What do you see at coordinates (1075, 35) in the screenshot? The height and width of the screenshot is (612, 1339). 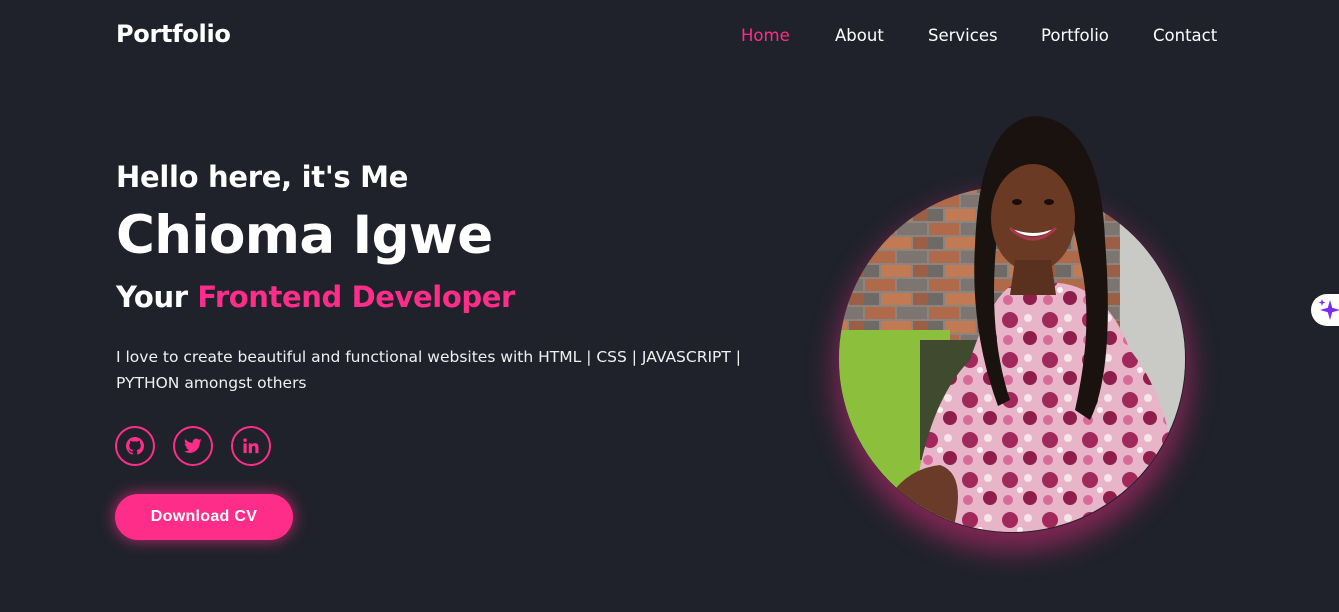 I see `nav-portfolio: Portfolio` at bounding box center [1075, 35].